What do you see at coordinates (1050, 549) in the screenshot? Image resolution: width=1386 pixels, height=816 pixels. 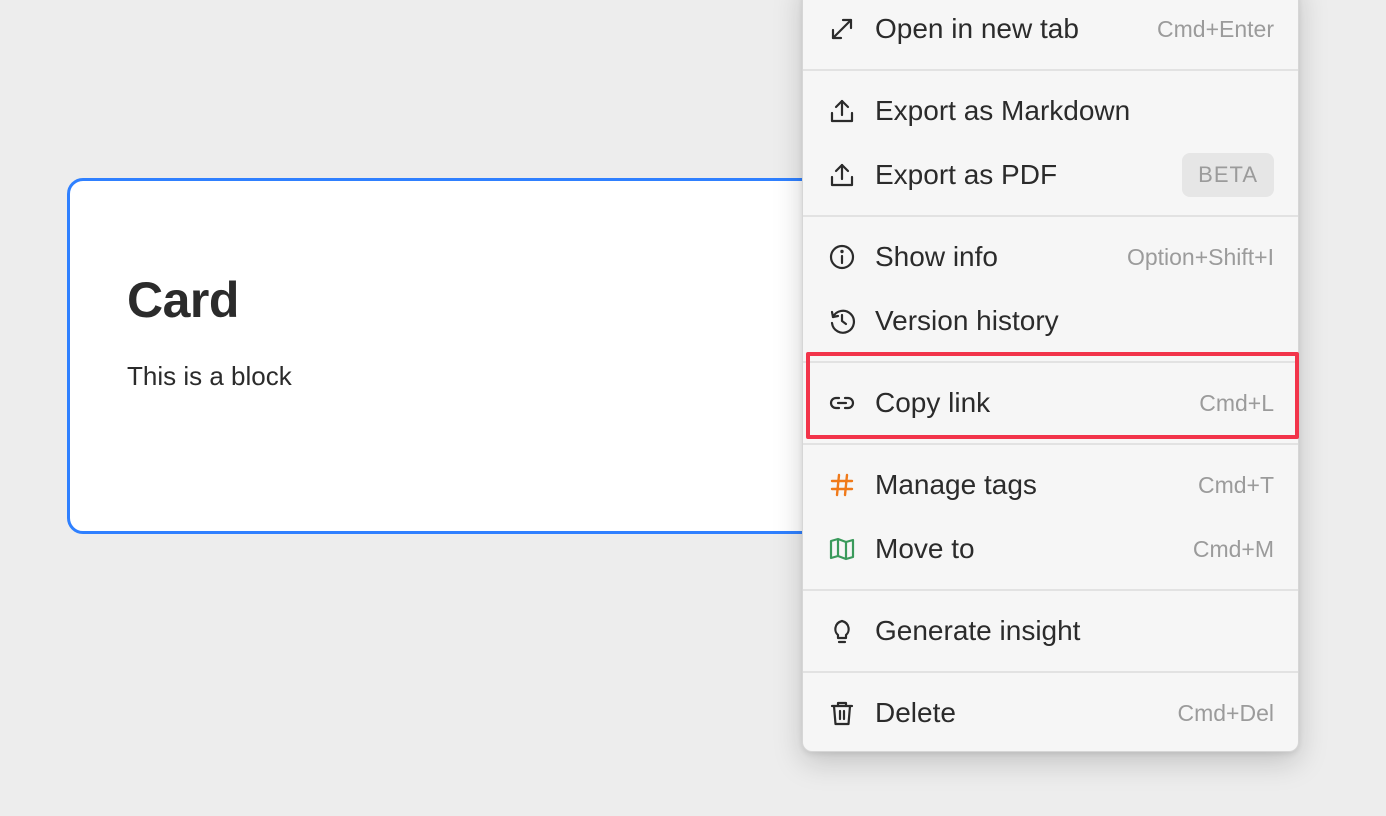 I see `menu-item-move-to: Move to Cmd+M` at bounding box center [1050, 549].